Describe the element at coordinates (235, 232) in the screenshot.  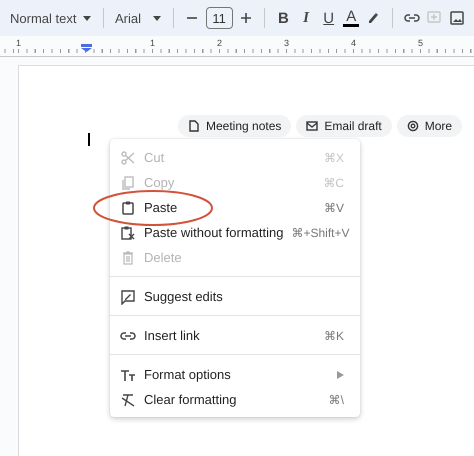
I see `menu-item: Paste without formatting ⌘+Shift+V` at that location.